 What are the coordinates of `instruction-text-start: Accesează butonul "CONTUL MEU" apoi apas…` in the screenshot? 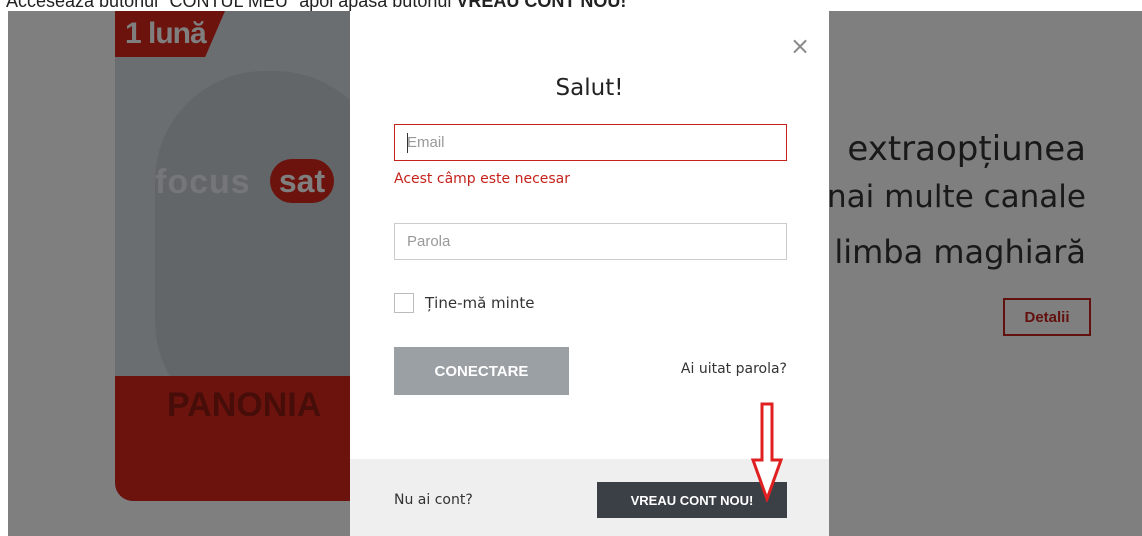 It's located at (231, 5).